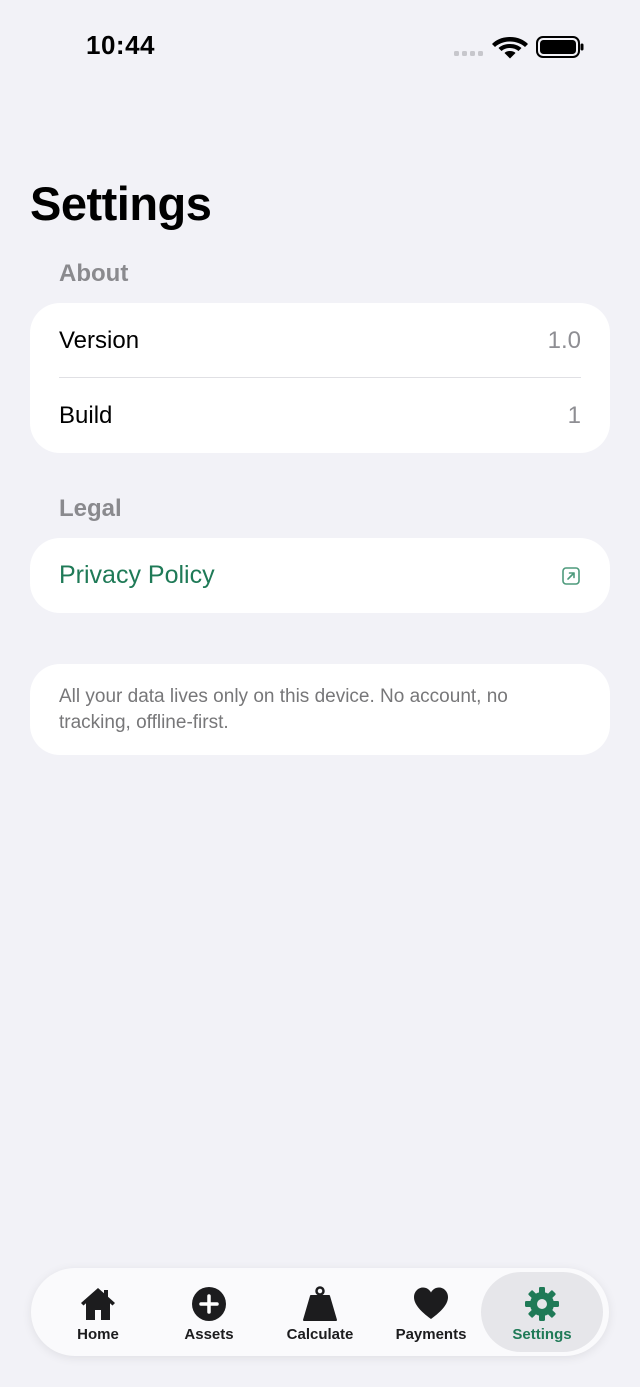 The height and width of the screenshot is (1387, 640). I want to click on external-link-icon, so click(571, 575).